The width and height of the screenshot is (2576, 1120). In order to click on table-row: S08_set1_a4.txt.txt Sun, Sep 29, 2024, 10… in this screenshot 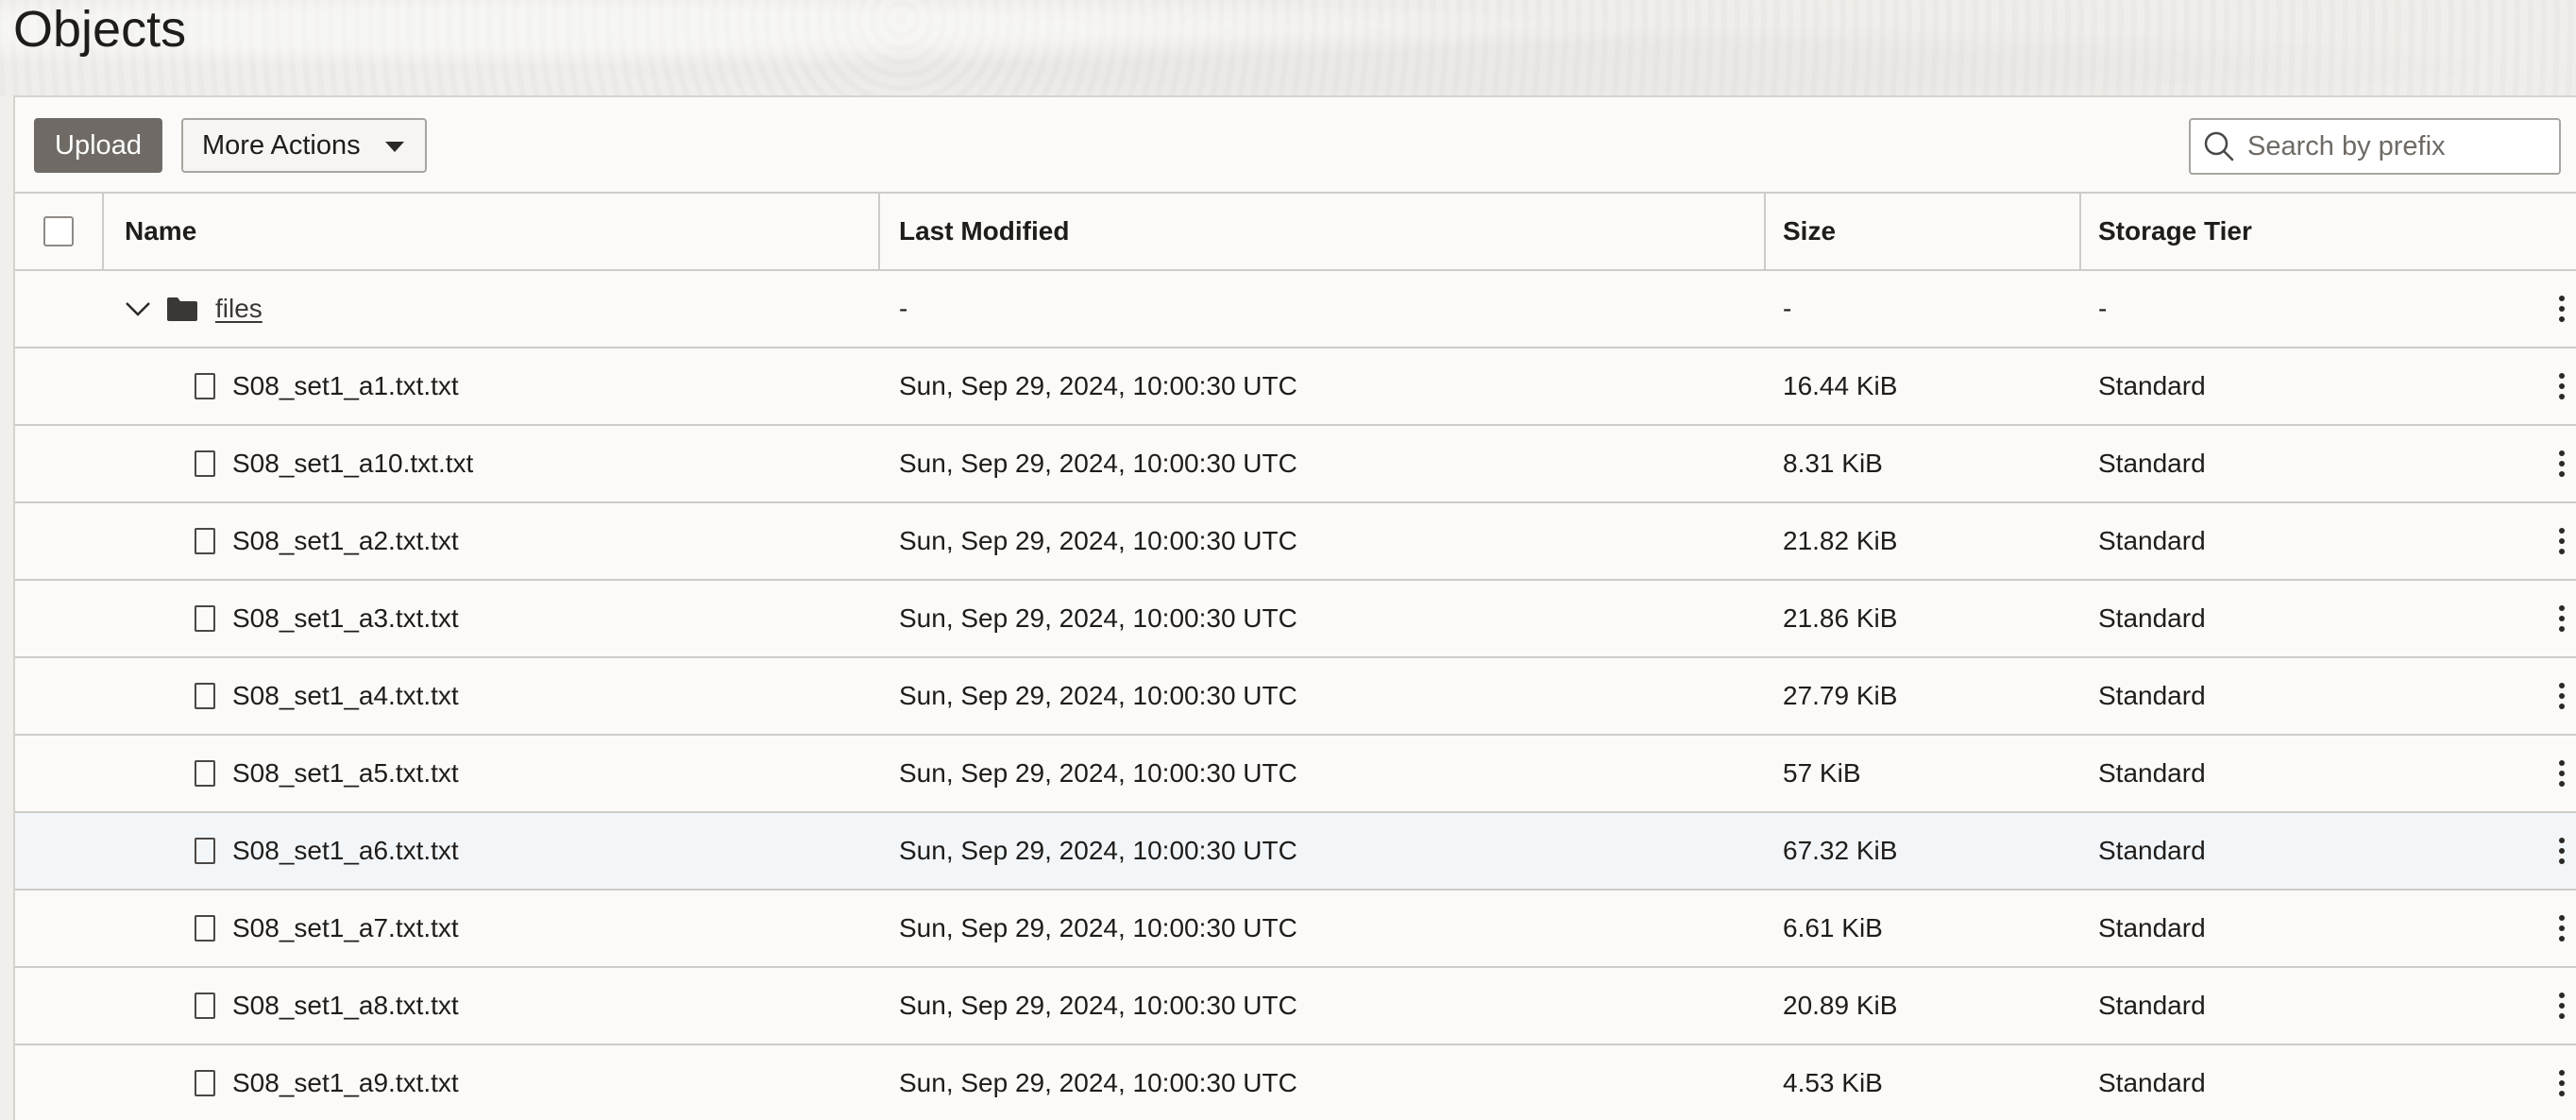, I will do `click(1295, 697)`.